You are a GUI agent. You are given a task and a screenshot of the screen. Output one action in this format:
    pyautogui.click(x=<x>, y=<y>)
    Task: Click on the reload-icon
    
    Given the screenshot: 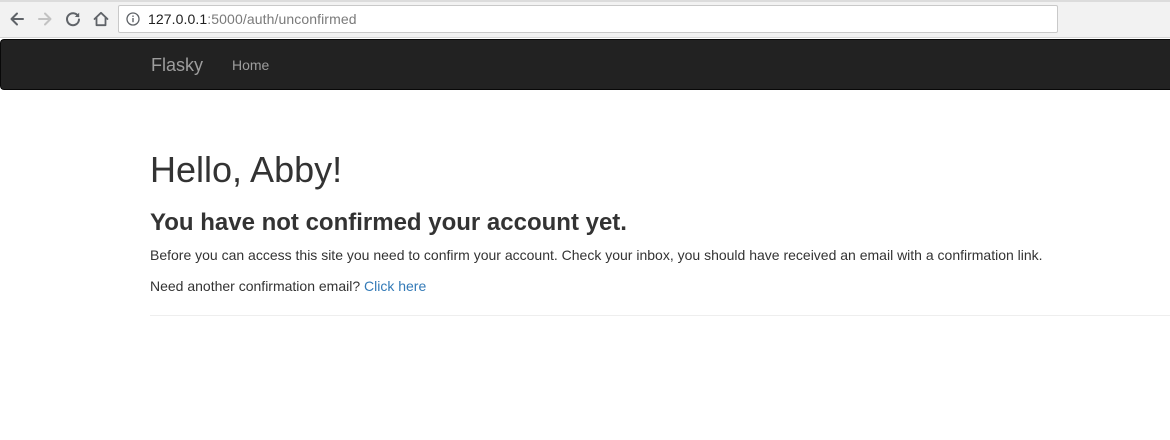 What is the action you would take?
    pyautogui.click(x=73, y=19)
    